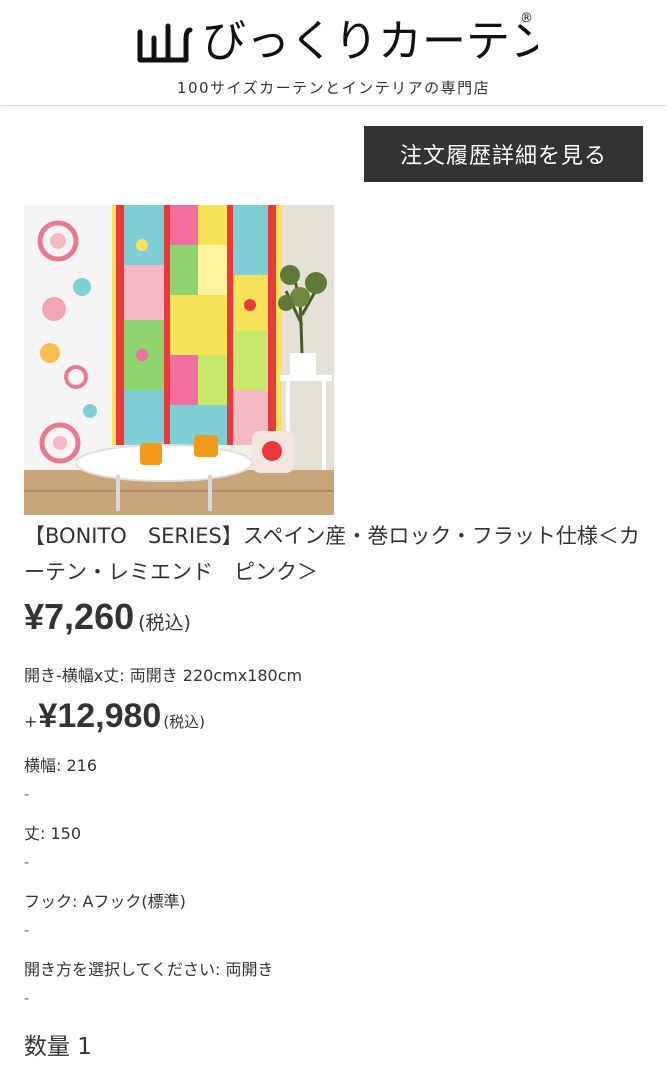 The width and height of the screenshot is (667, 1080). What do you see at coordinates (105, 901) in the screenshot?
I see `hook-option: フック: Aフック(標準)` at bounding box center [105, 901].